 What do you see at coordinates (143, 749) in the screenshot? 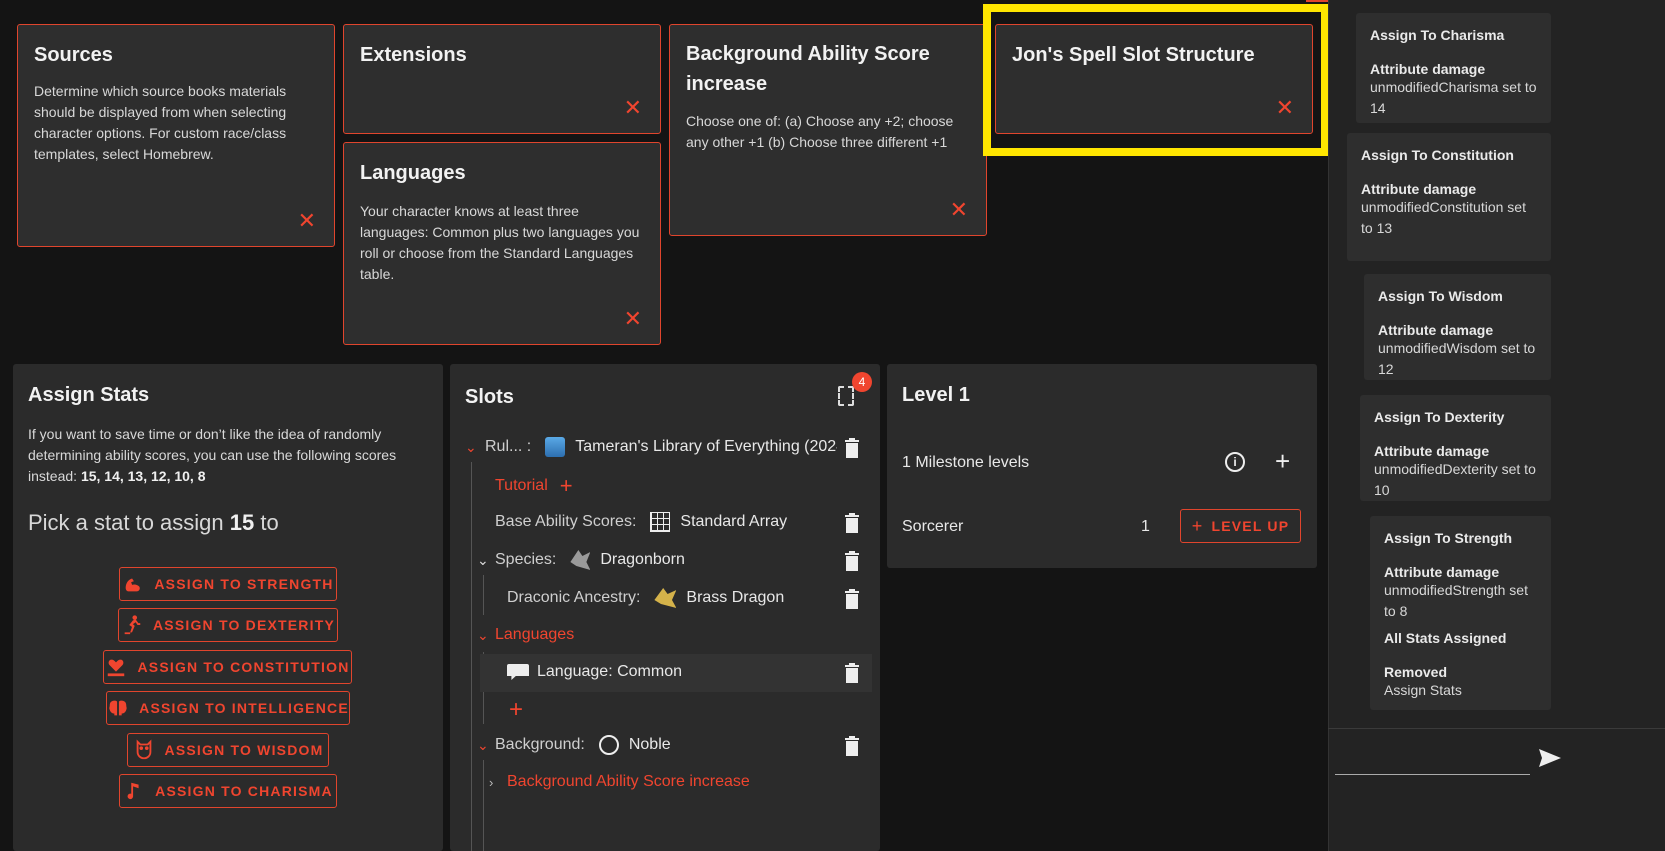
I see `owl-icon` at bounding box center [143, 749].